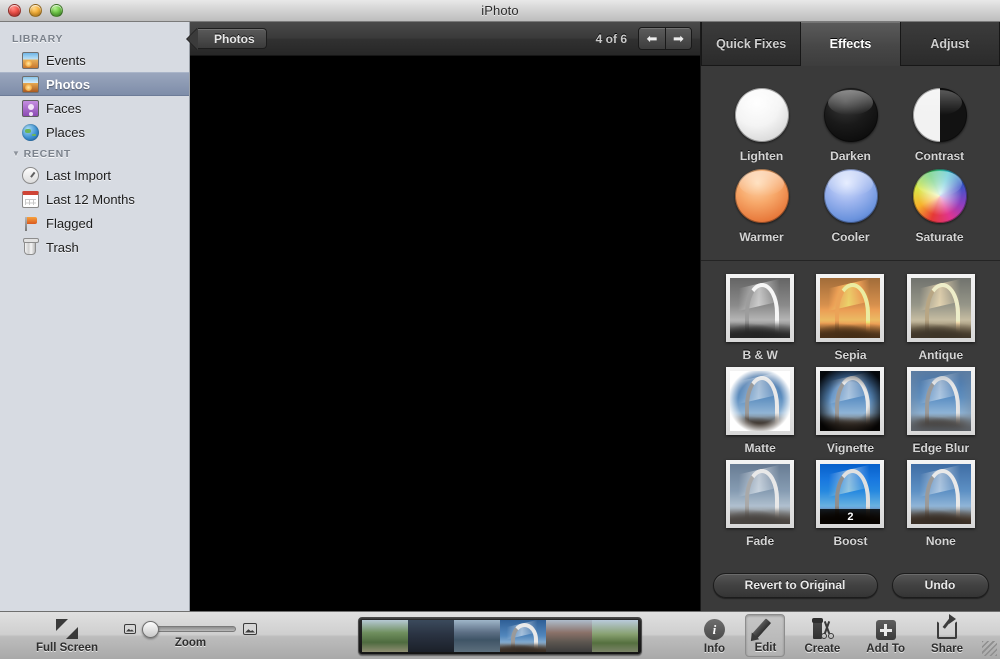 The width and height of the screenshot is (1000, 659). Describe the element at coordinates (445, 39) in the screenshot. I see `viewer-toolbar: Photos 4 of 6 ⬅ ➡` at that location.